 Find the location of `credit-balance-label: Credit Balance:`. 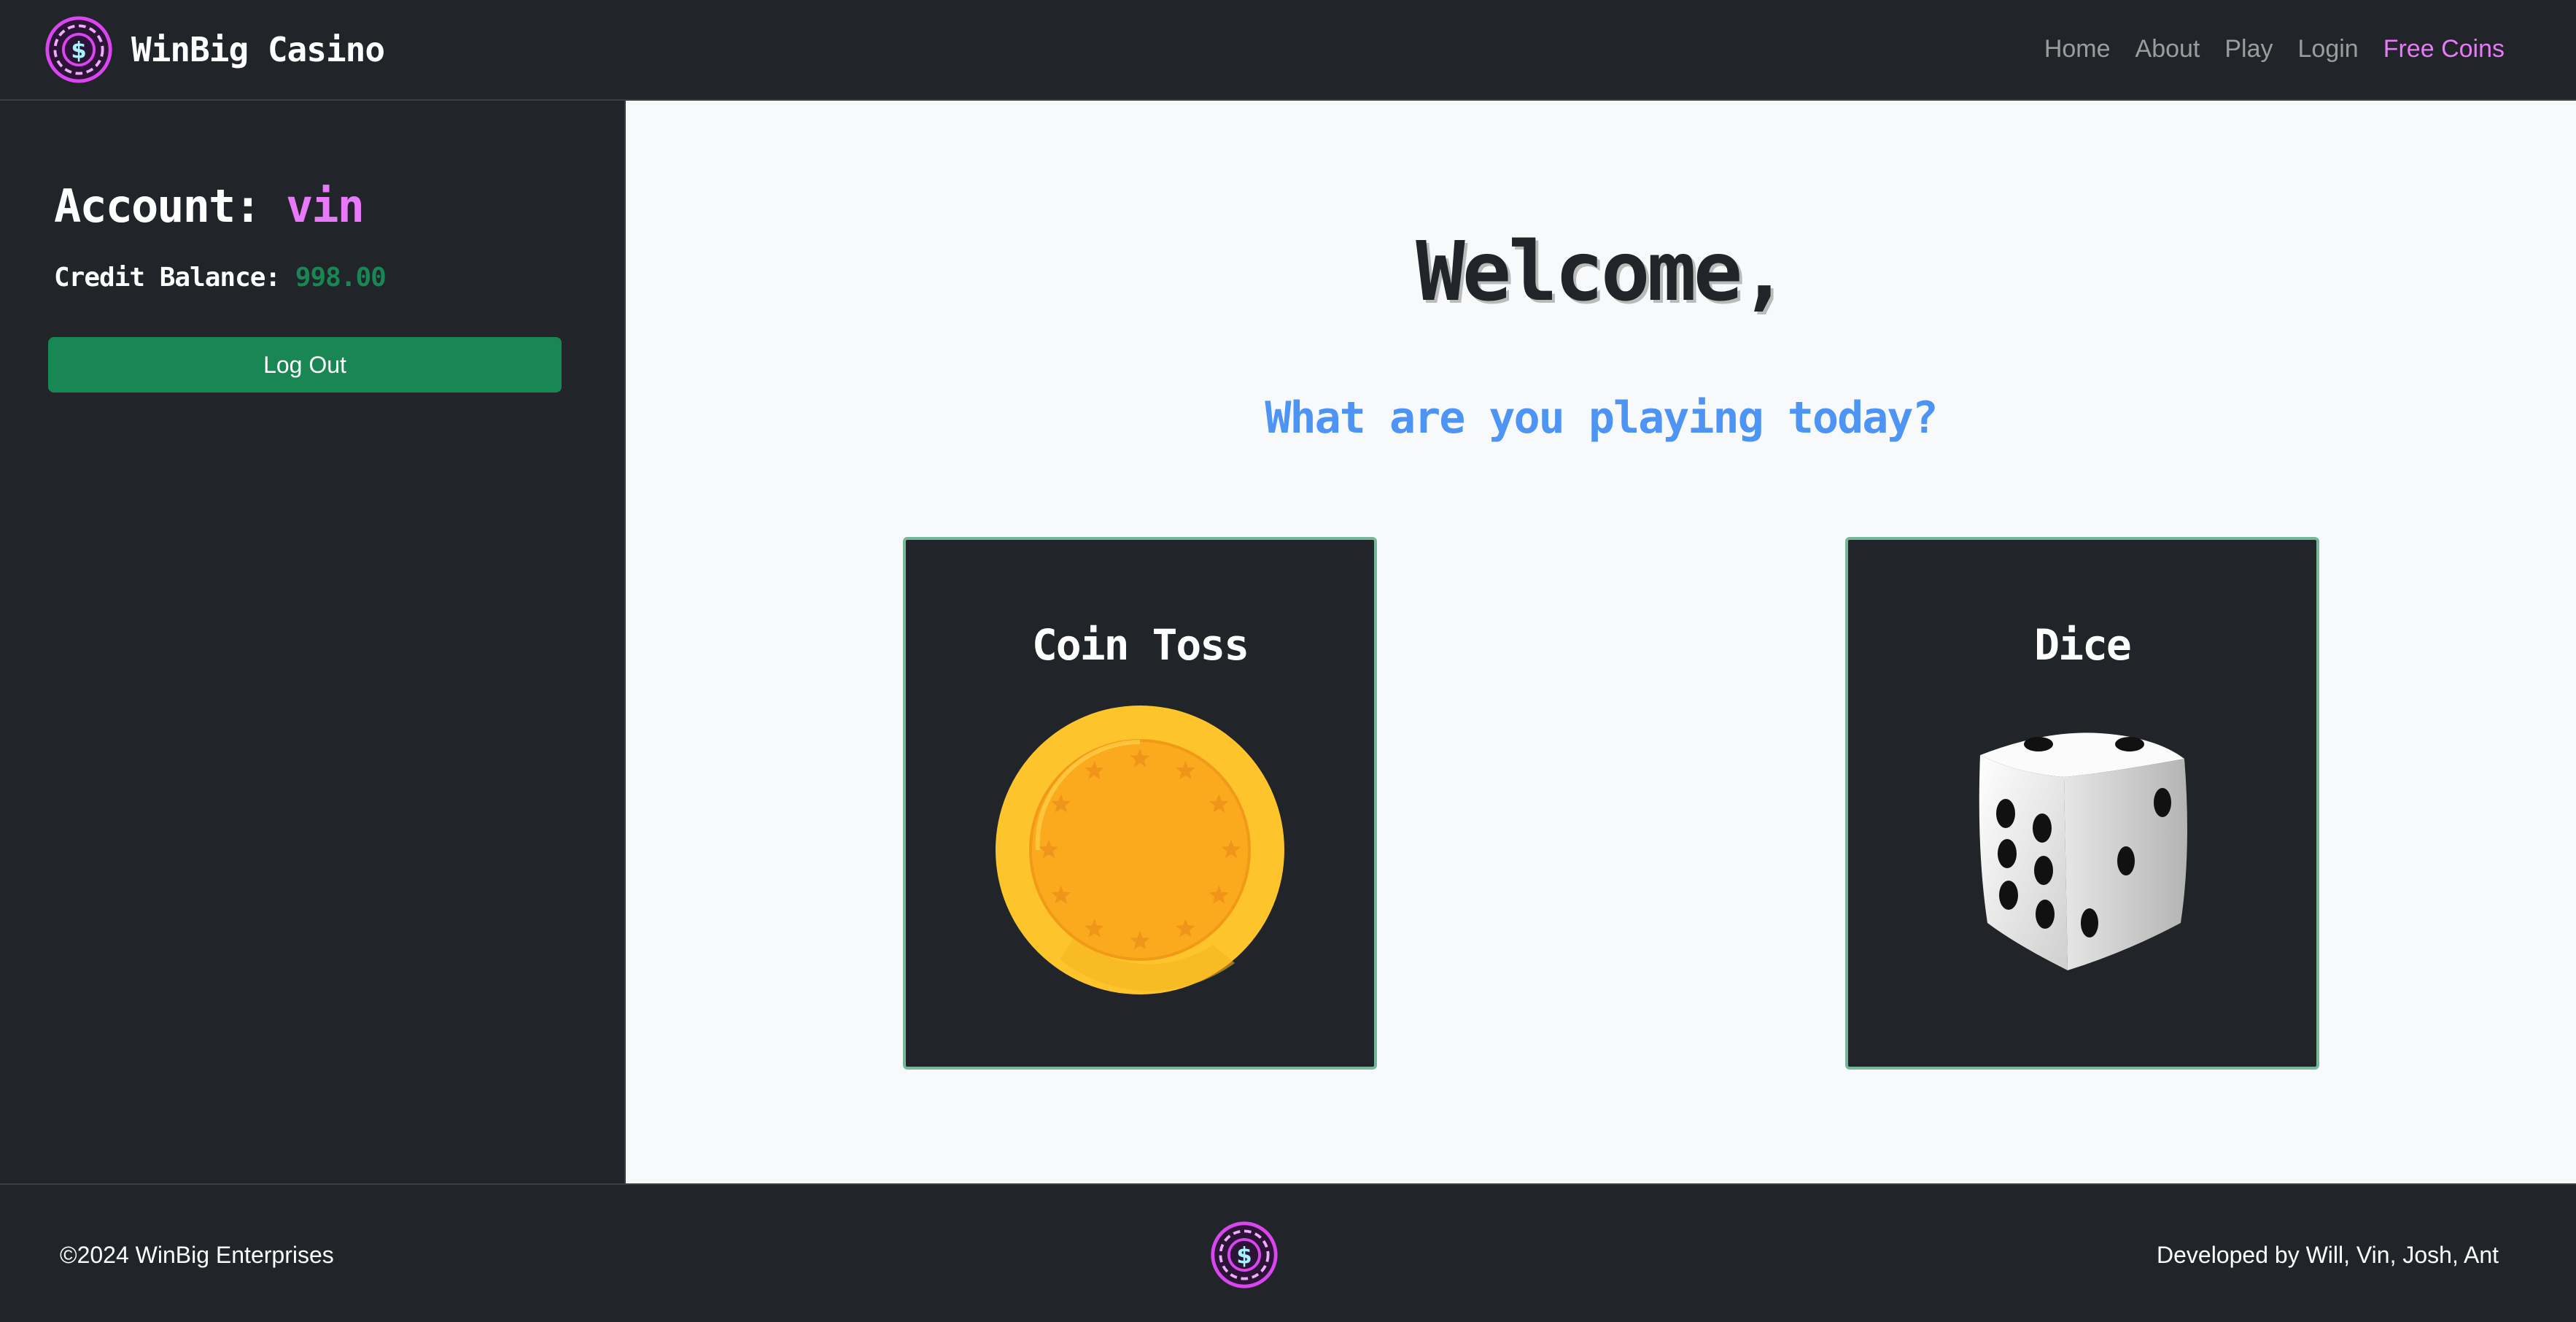

credit-balance-label: Credit Balance: is located at coordinates (168, 278).